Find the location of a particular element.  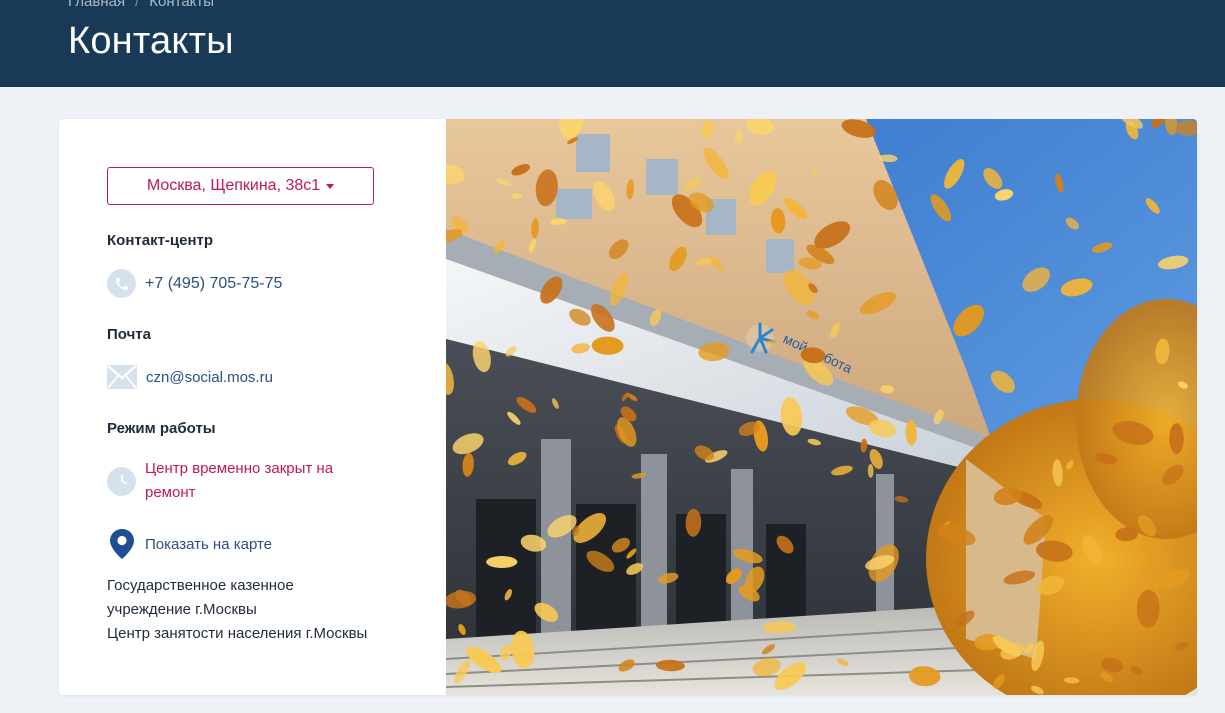

breadcrumb-home-link: Главная is located at coordinates (96, 5).